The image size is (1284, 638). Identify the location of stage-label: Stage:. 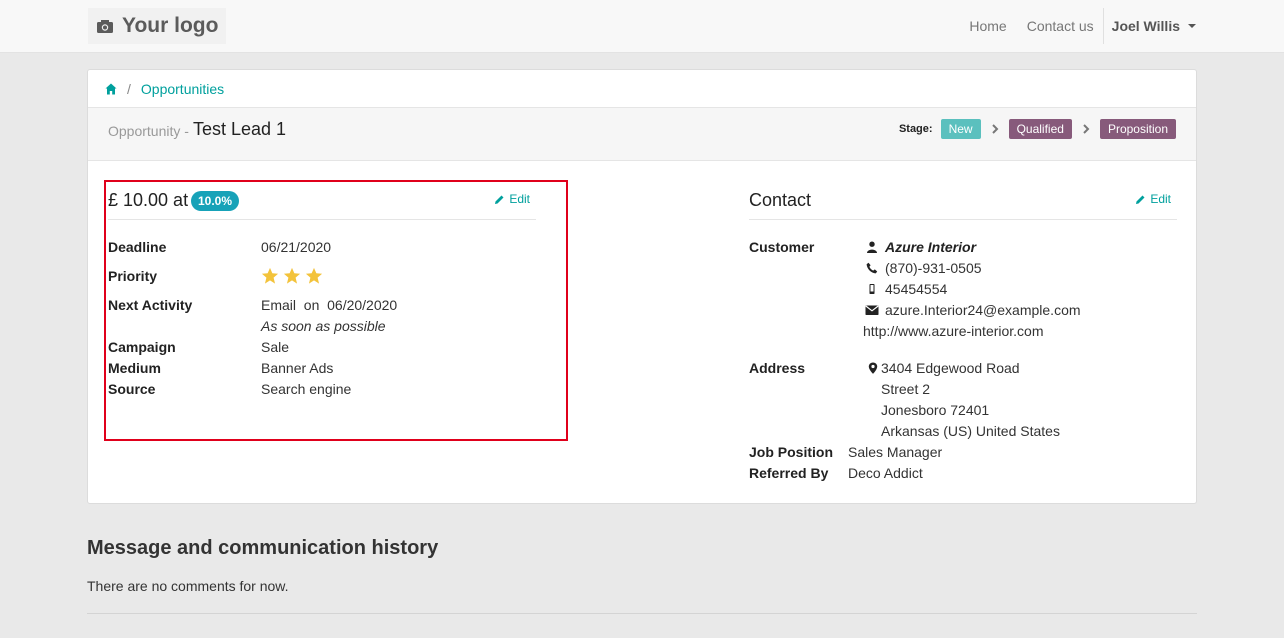
(915, 129).